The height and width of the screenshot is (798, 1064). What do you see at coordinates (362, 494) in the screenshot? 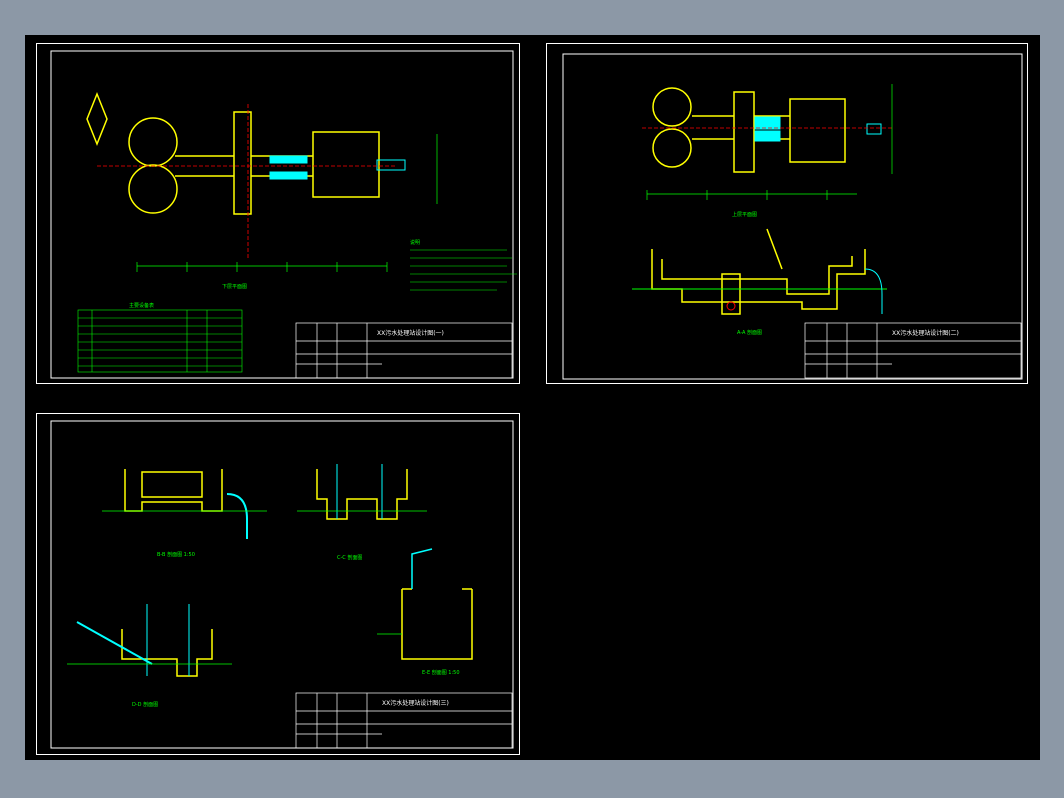
I see `section-c-c` at bounding box center [362, 494].